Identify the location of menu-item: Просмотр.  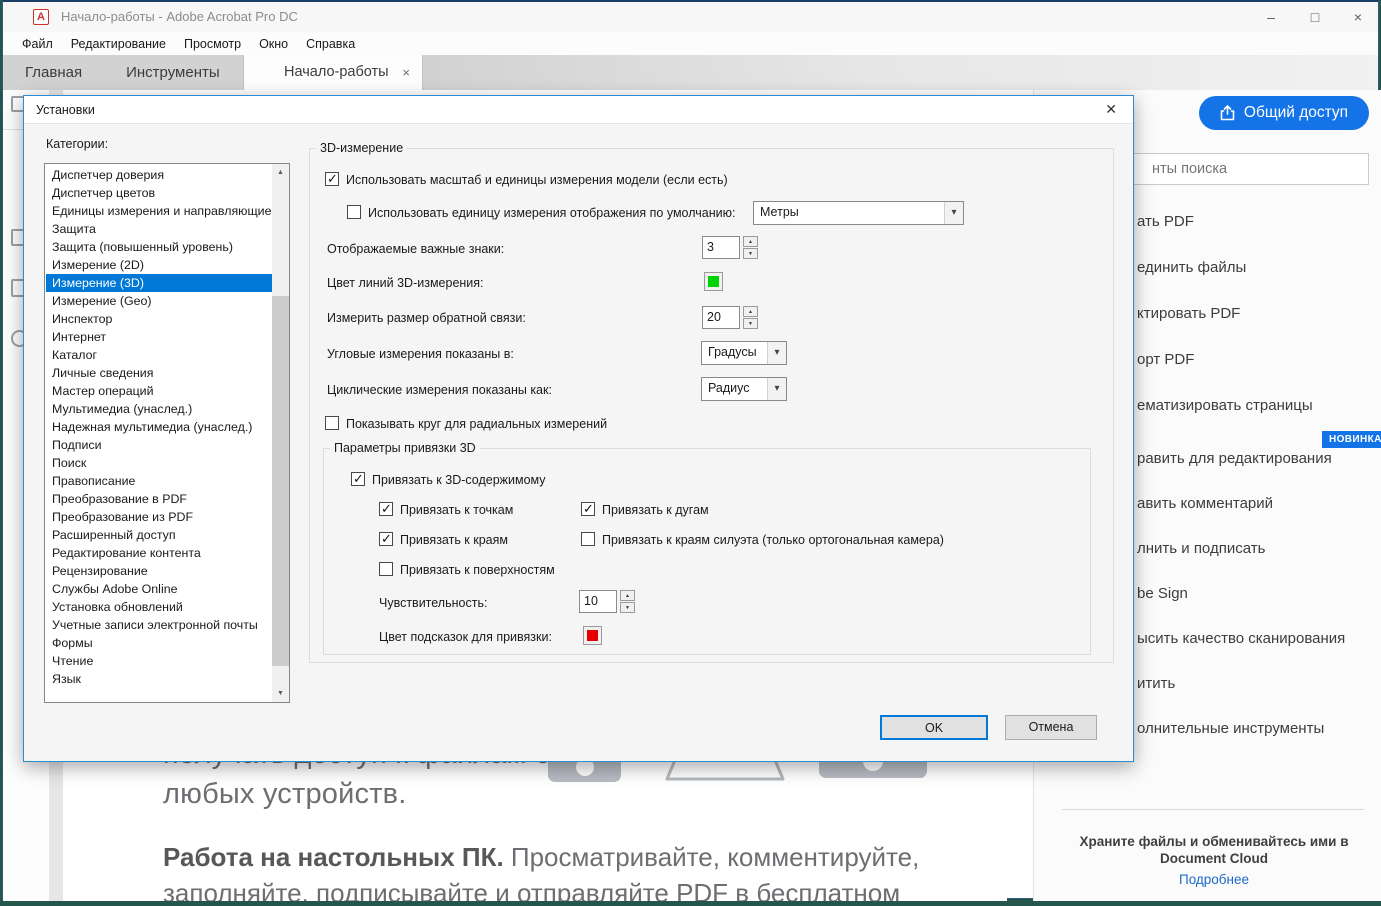
(212, 44).